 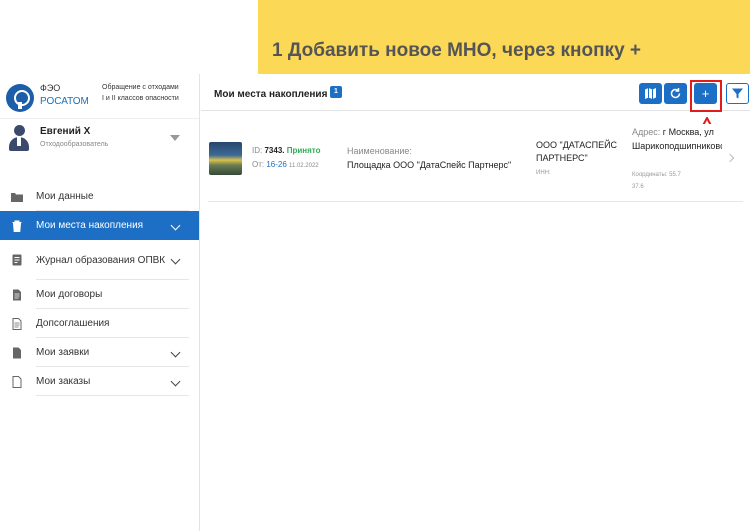 I want to click on sidebar-item-label: Допсоглашения, so click(x=73, y=323).